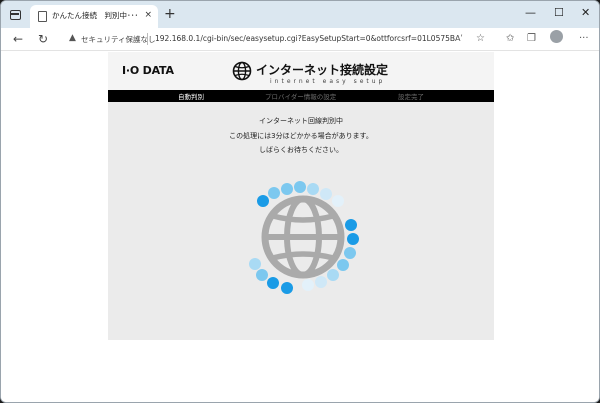 This screenshot has height=403, width=600. I want to click on step-provider-info: プロバイダー情報の設定, so click(301, 97).